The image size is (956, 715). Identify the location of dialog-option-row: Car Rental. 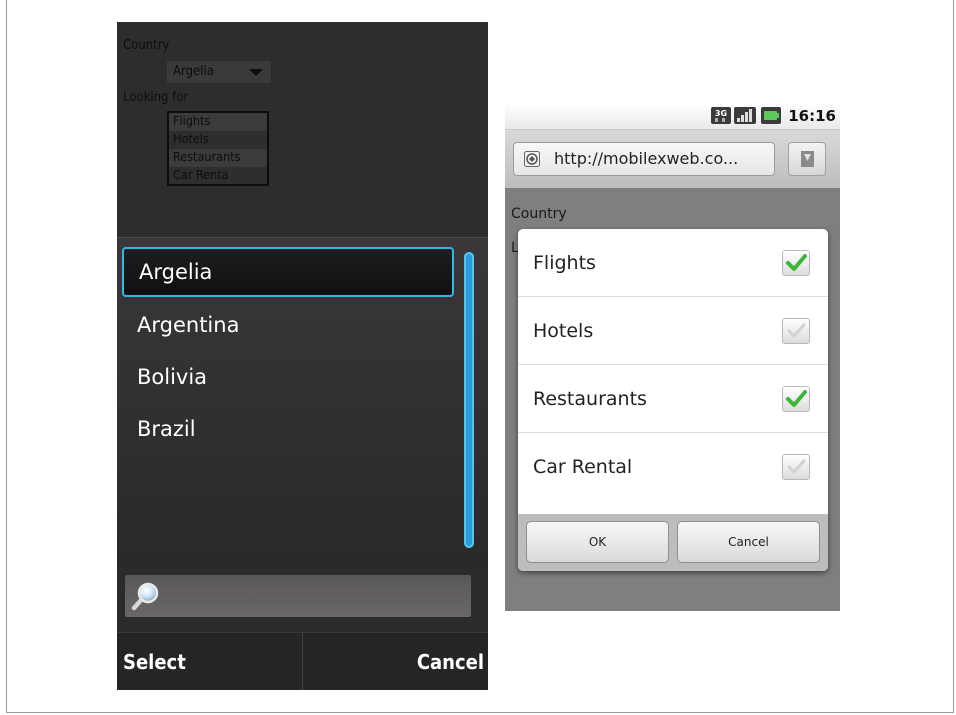
(673, 467).